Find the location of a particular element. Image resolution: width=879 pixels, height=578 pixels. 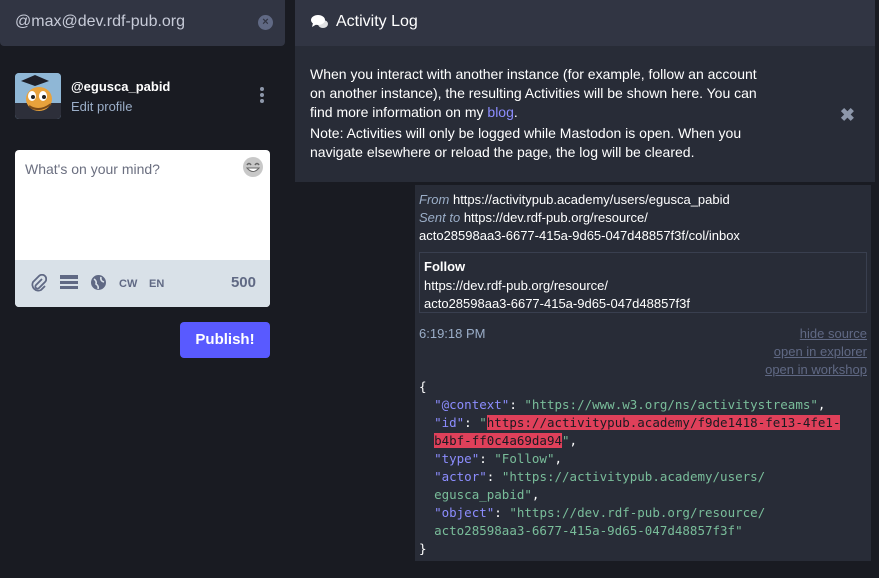

activity-timestamp: 6:19:18 PM is located at coordinates (452, 333).